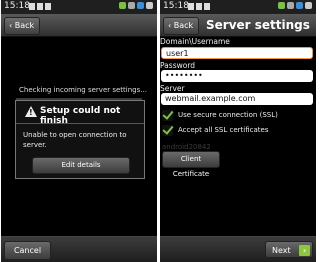  Describe the element at coordinates (238, 249) in the screenshot. I see `bottom-bar: Next ›` at that location.